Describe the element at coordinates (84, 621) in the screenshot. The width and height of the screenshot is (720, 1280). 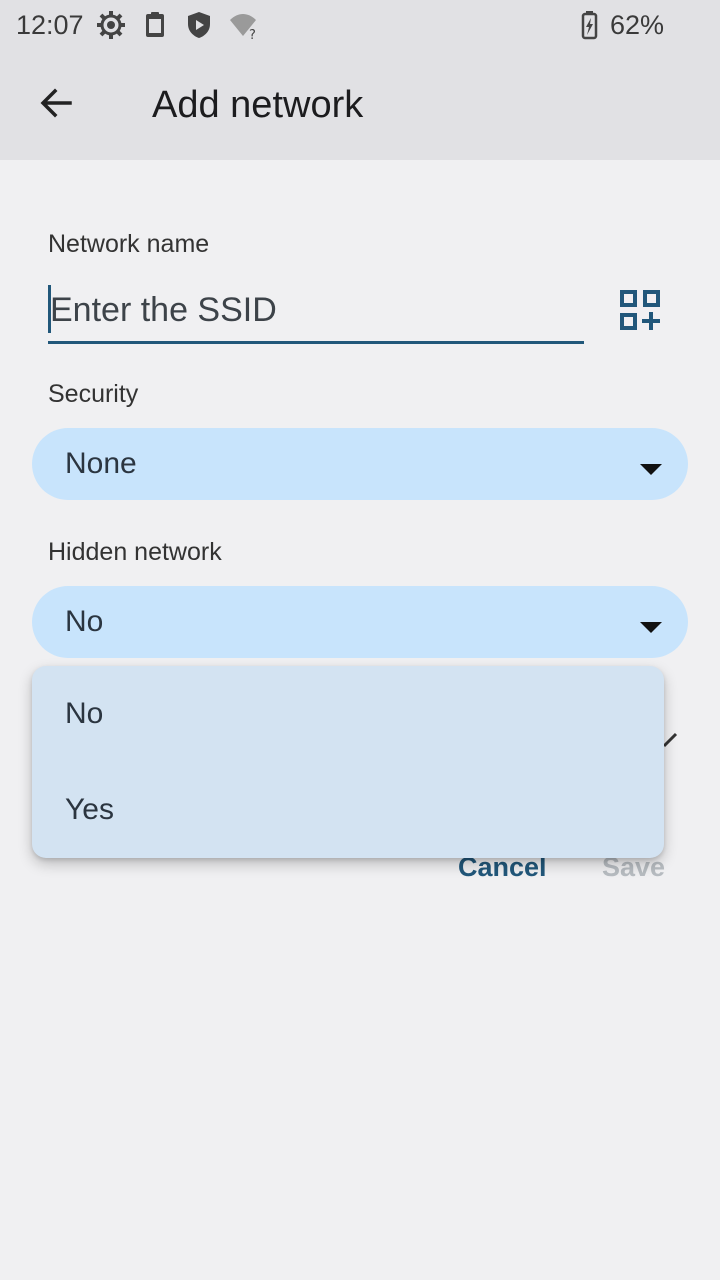
I see `hidden-network-value: No` at that location.